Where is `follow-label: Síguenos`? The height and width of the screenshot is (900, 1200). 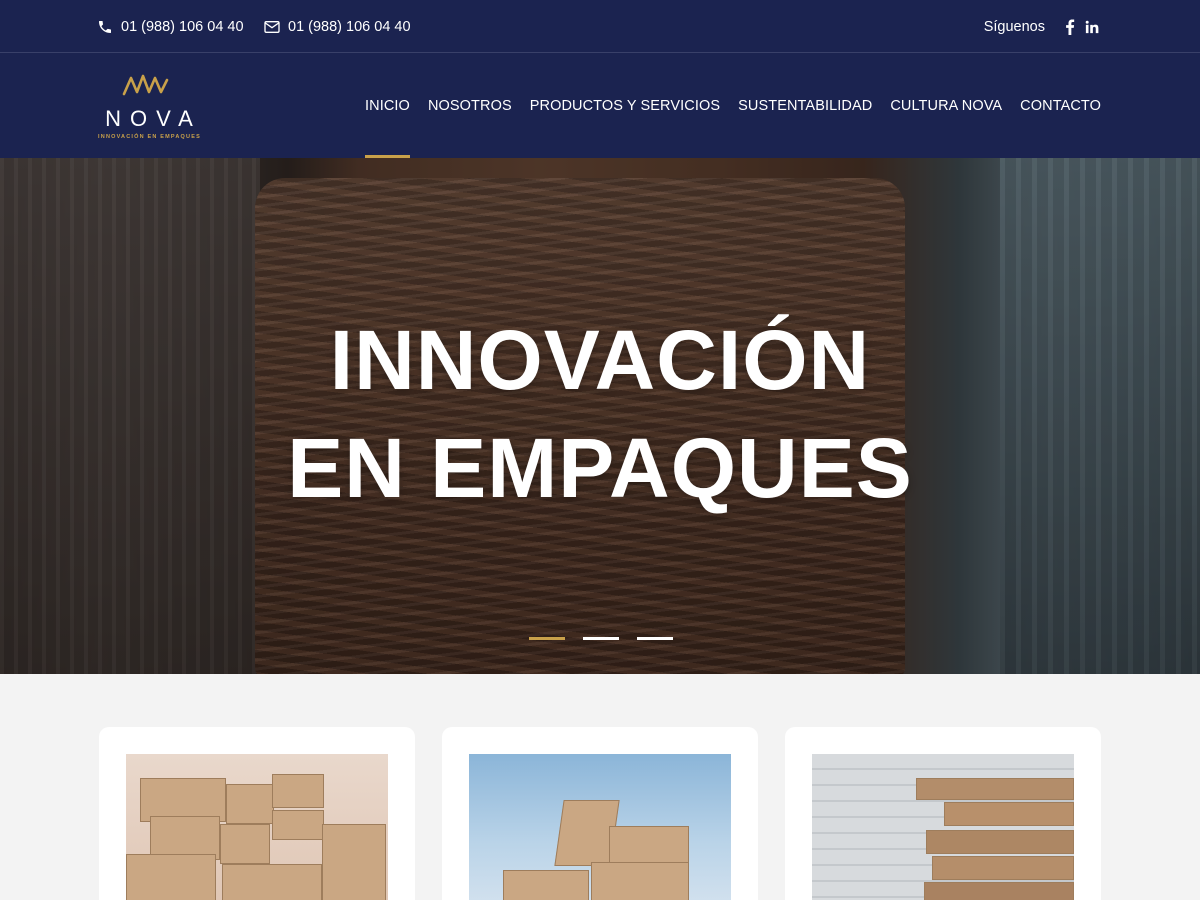
follow-label: Síguenos is located at coordinates (1014, 26).